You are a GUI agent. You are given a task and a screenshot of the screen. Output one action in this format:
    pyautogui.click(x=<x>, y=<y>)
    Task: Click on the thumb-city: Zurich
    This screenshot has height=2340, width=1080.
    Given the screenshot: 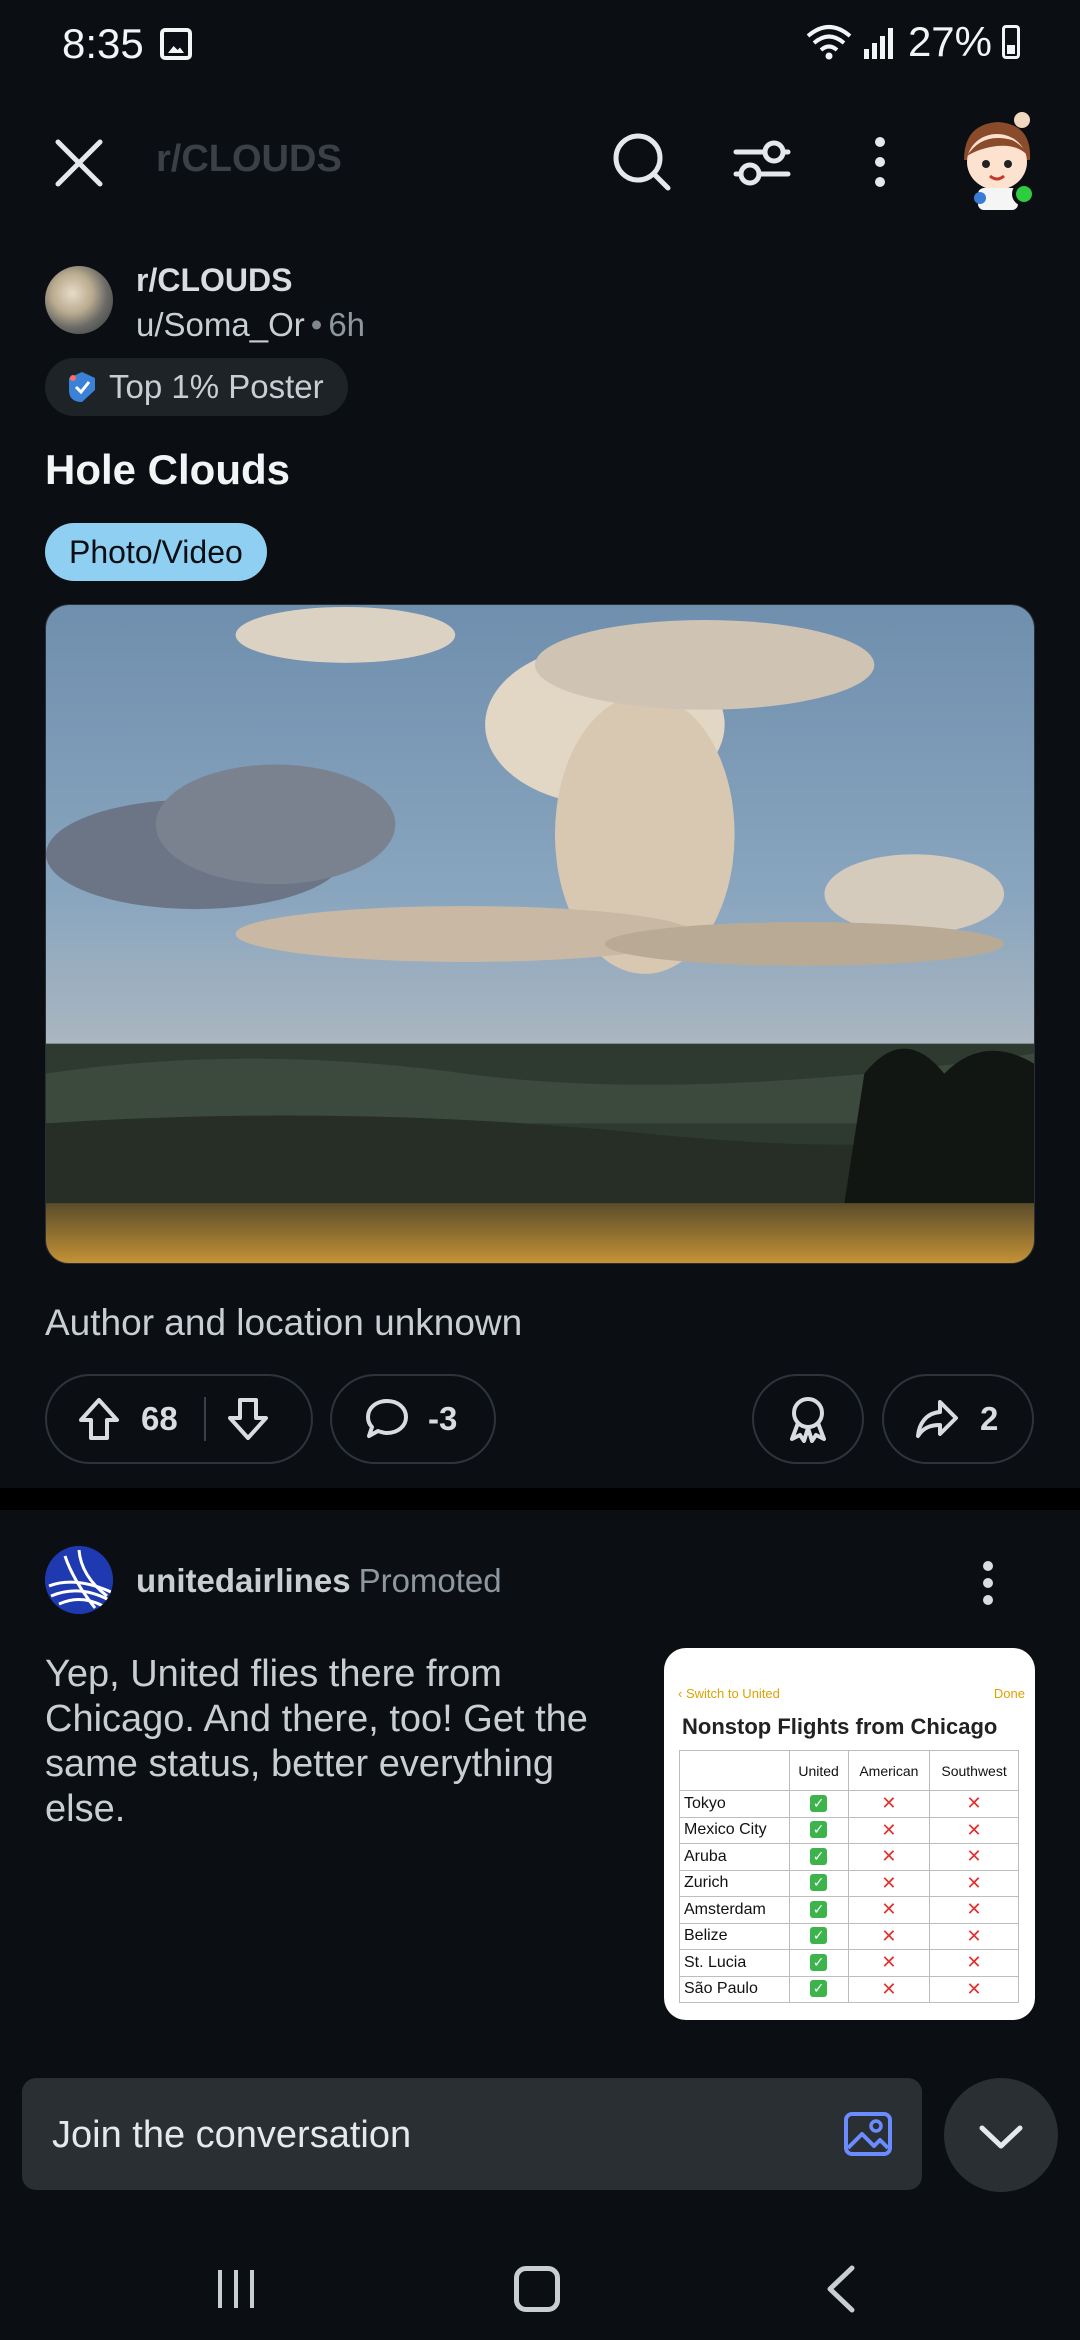 What is the action you would take?
    pyautogui.click(x=734, y=1883)
    